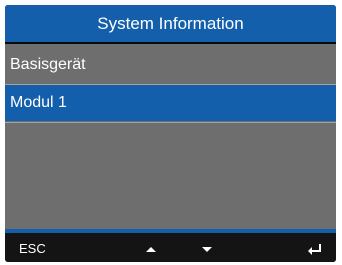  I want to click on screen-title: System Information, so click(170, 23).